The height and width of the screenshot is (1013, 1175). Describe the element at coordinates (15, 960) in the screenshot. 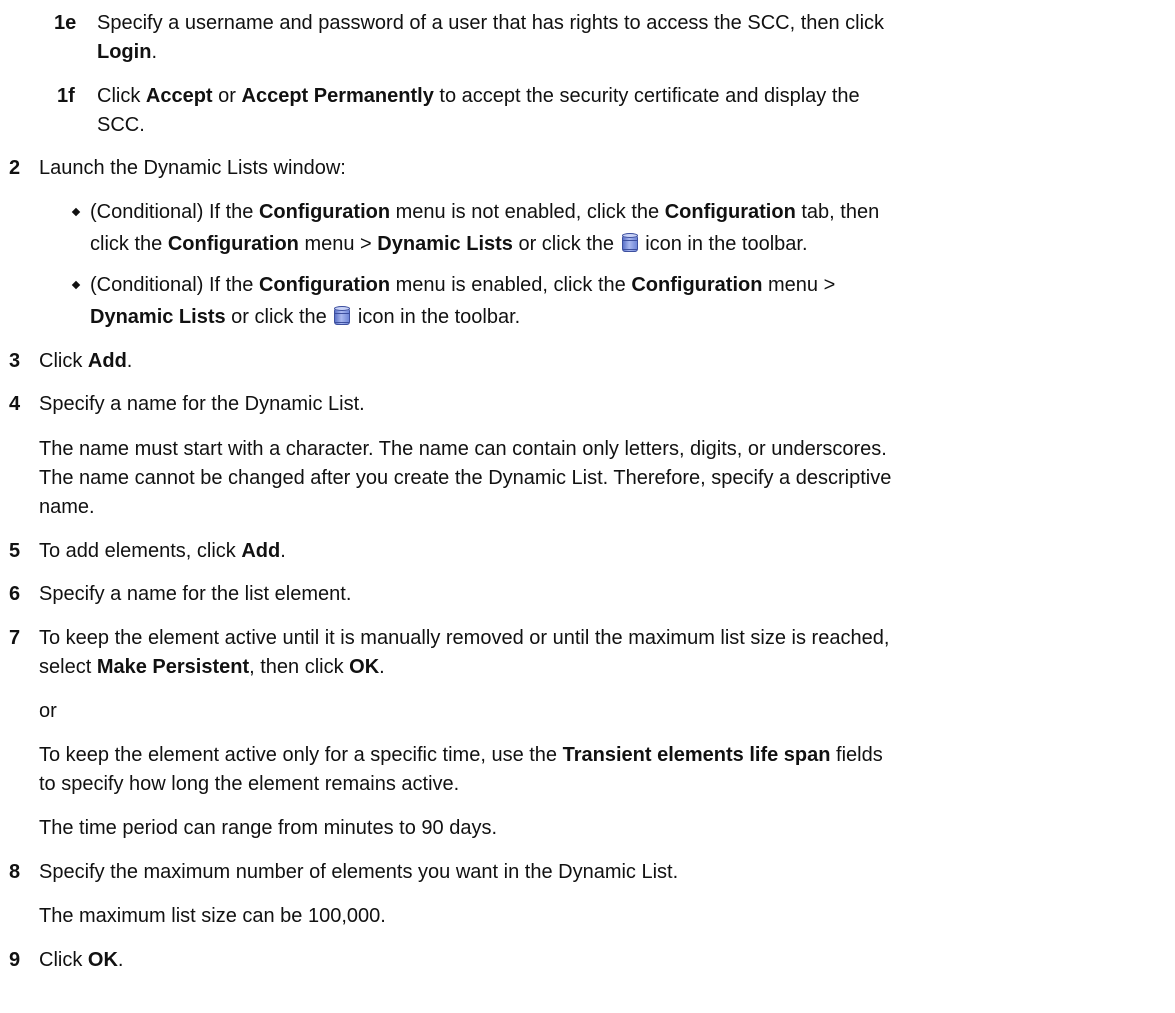

I see `step-number: 9` at that location.